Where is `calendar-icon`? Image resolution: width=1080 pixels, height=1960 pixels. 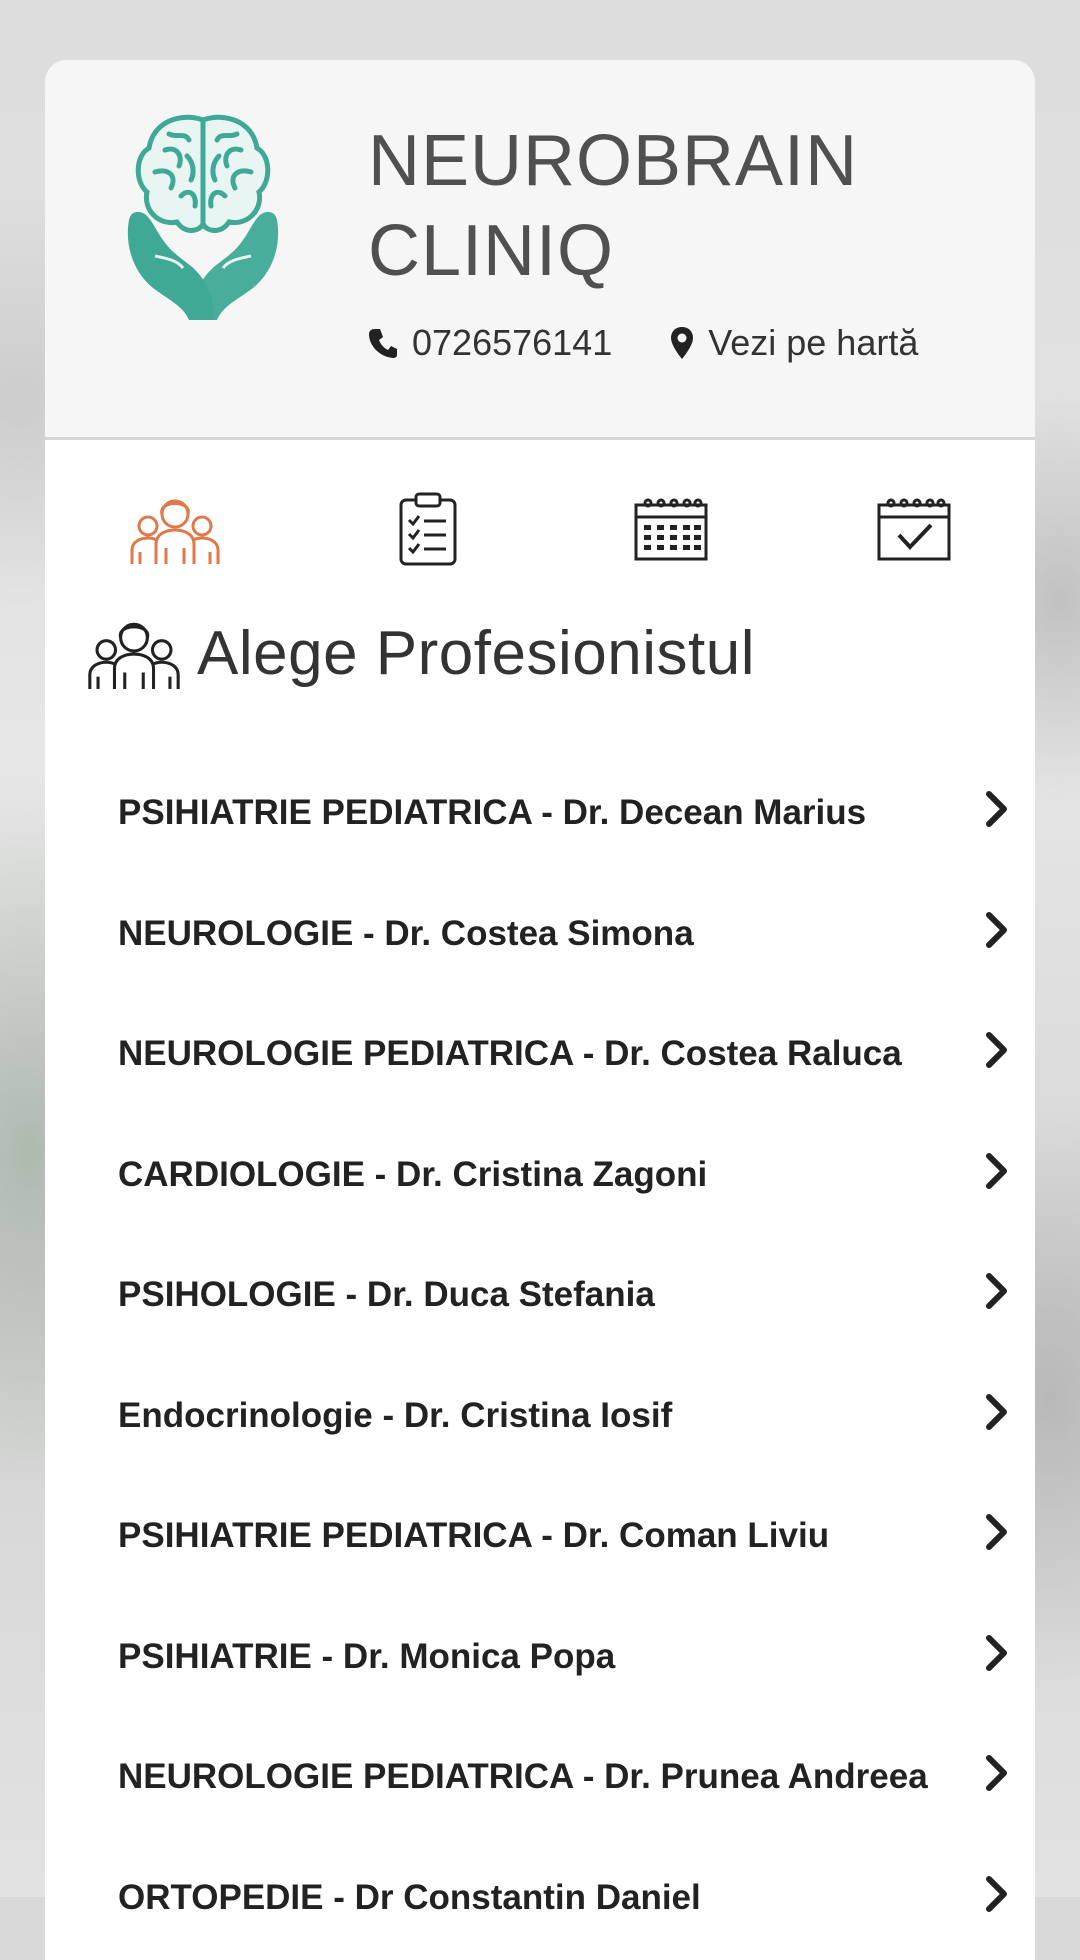 calendar-icon is located at coordinates (671, 529).